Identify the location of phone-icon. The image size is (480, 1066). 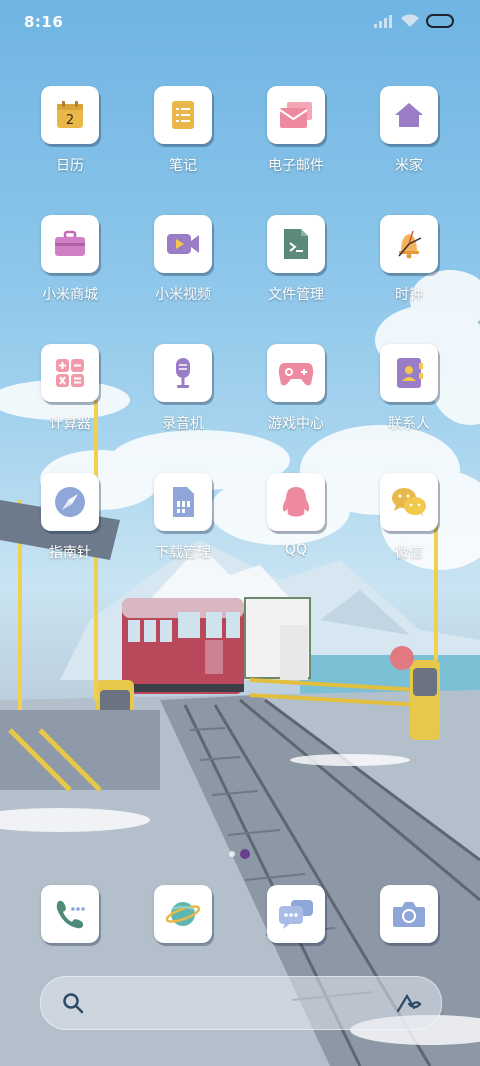
(70, 914).